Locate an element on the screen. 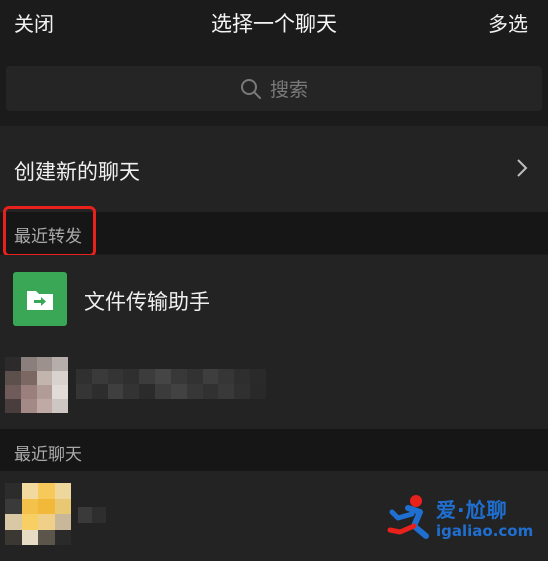 The image size is (548, 561). blurred-contact-name is located at coordinates (171, 384).